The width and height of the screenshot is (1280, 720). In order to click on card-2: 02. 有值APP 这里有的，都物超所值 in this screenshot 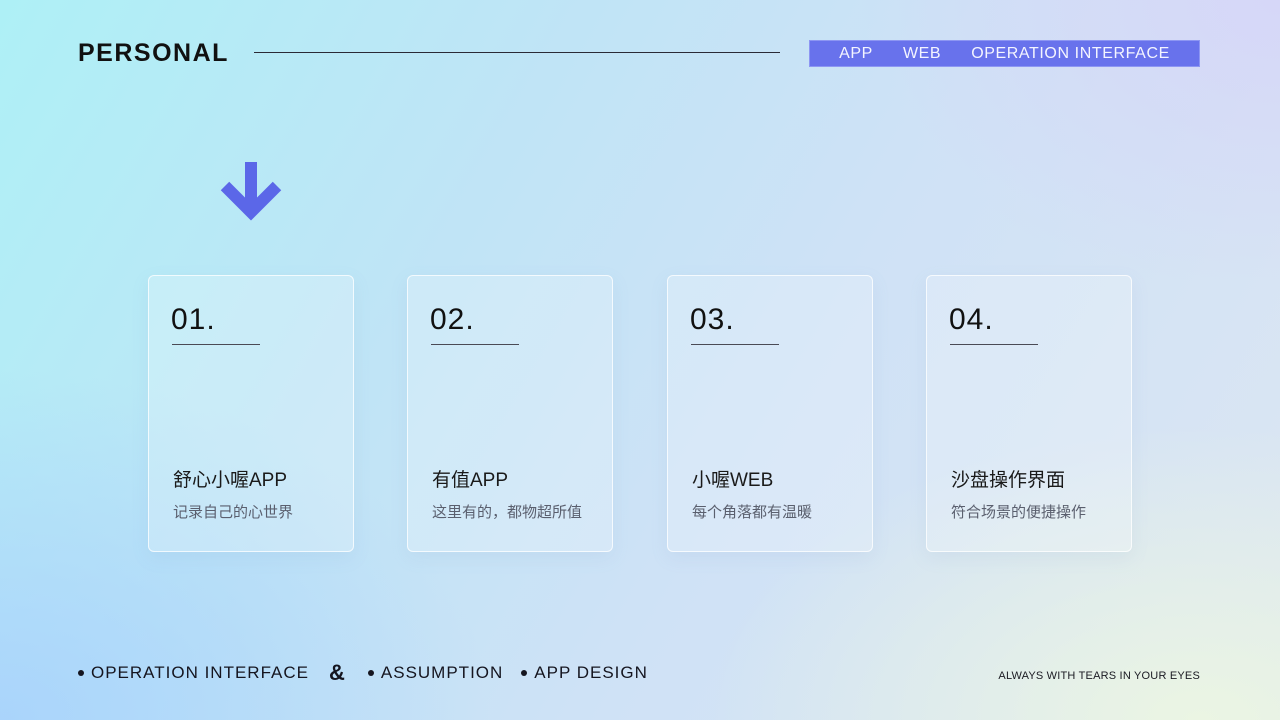, I will do `click(510, 413)`.